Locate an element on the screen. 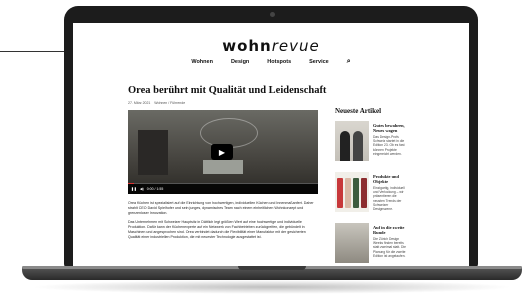 This screenshot has width=529, height=307. pause-icon: ❚❚ is located at coordinates (134, 189).